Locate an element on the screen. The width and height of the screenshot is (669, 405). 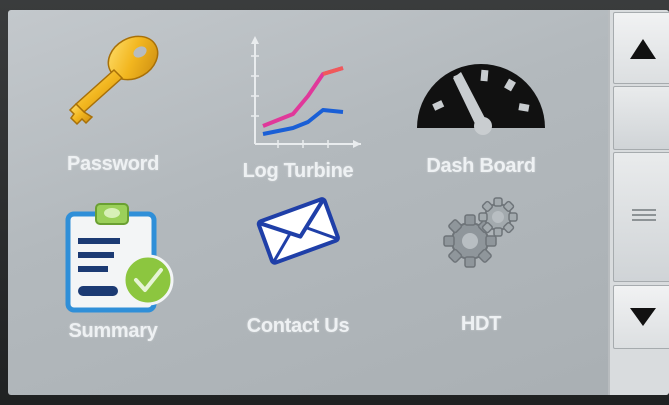
hdt-label: HDT is located at coordinates (481, 324).